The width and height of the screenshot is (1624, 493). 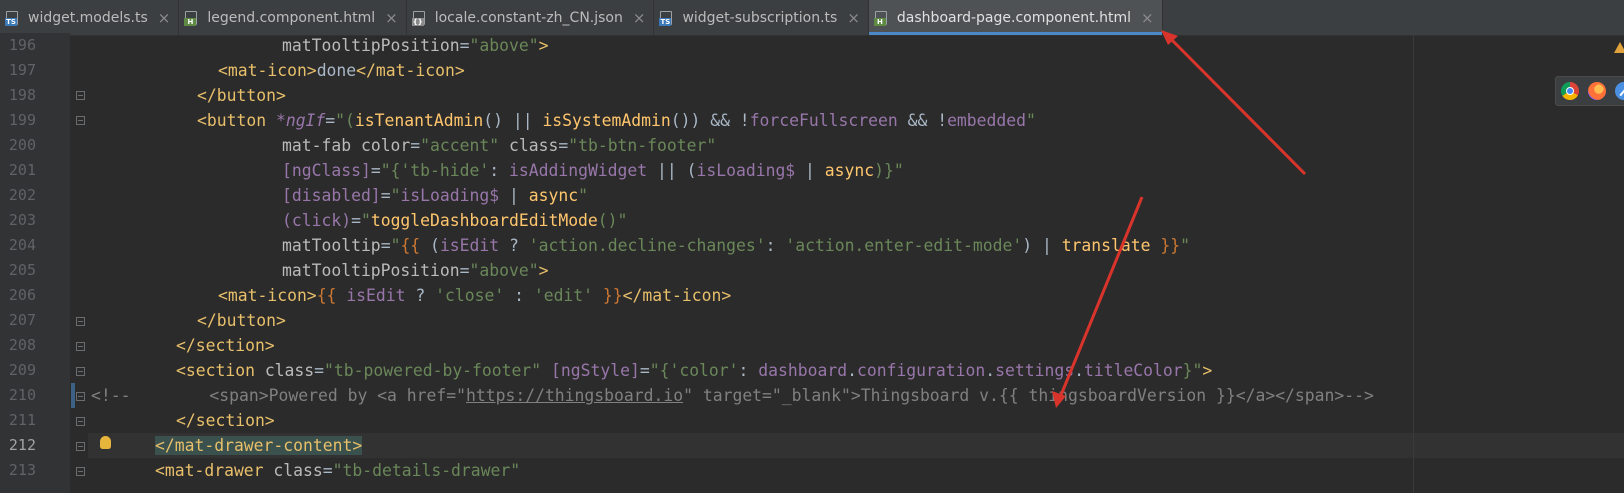 I want to click on tab-dashboard-page-component: H dashboard-page.component.html ×, so click(x=1015, y=17).